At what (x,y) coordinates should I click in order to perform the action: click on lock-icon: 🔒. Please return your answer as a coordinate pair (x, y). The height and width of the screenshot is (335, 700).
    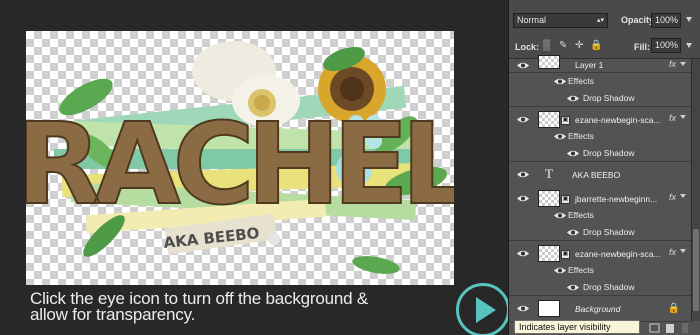
    Looking at the image, I should click on (673, 308).